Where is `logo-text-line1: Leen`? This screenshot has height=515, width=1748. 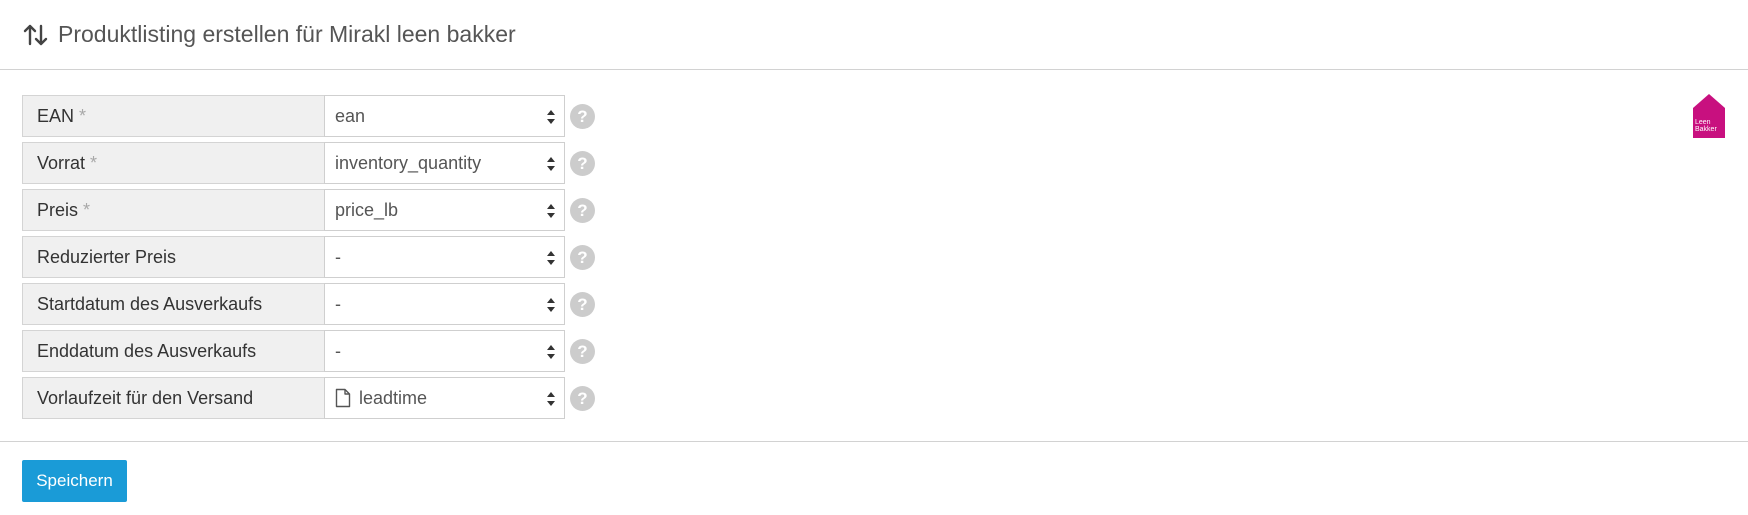
logo-text-line1: Leen is located at coordinates (1703, 122).